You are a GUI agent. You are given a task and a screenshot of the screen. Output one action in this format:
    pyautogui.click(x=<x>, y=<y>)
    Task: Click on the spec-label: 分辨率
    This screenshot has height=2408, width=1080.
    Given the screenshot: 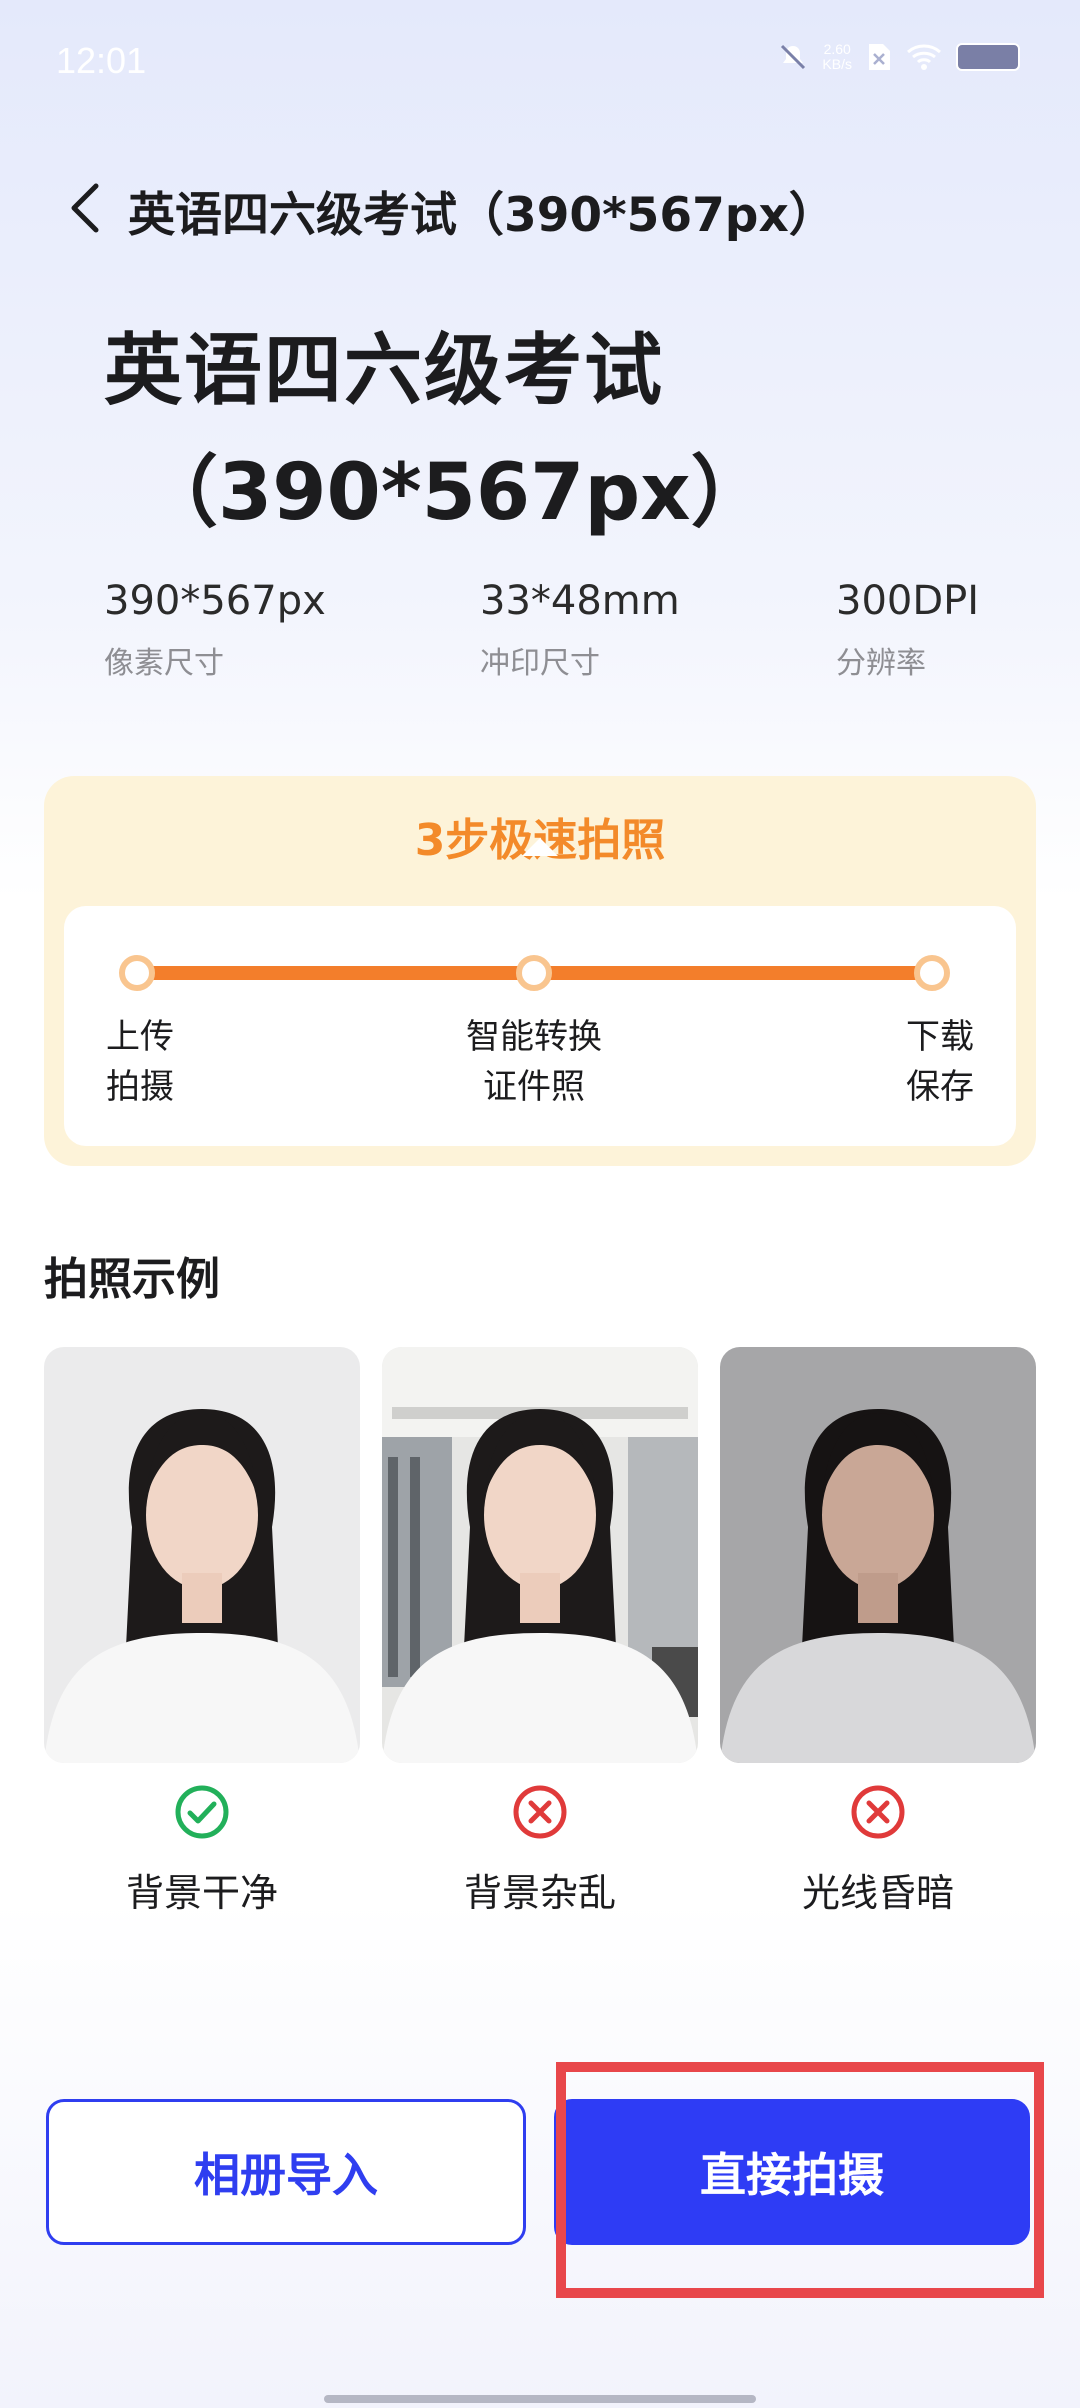 What is the action you would take?
    pyautogui.click(x=881, y=663)
    